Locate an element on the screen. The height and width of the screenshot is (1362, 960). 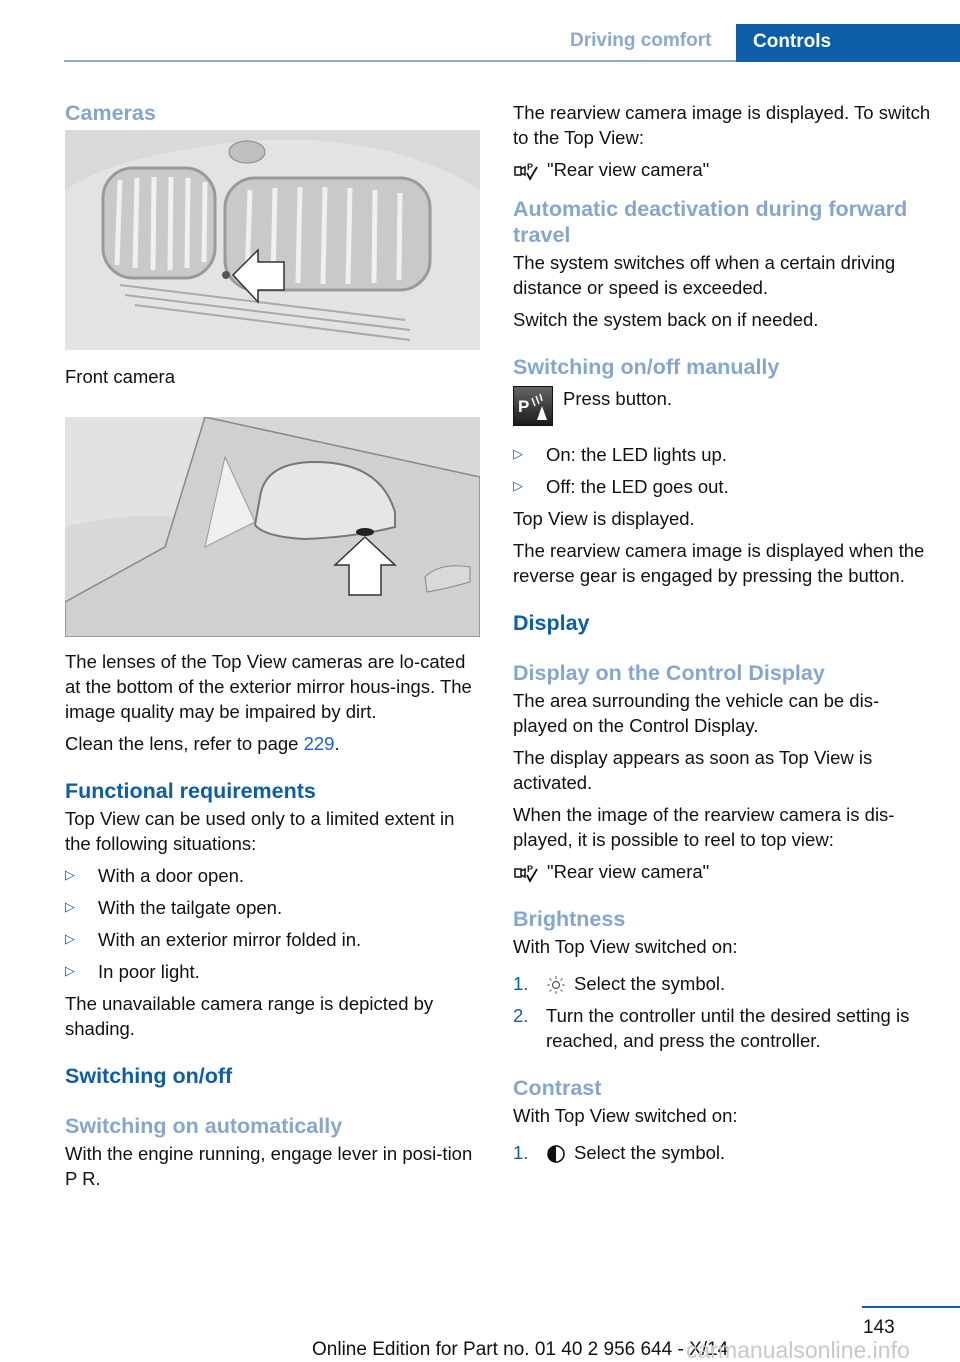
menu-path-rear-camera-2: P "Rear view camera" is located at coordinates (723, 871).